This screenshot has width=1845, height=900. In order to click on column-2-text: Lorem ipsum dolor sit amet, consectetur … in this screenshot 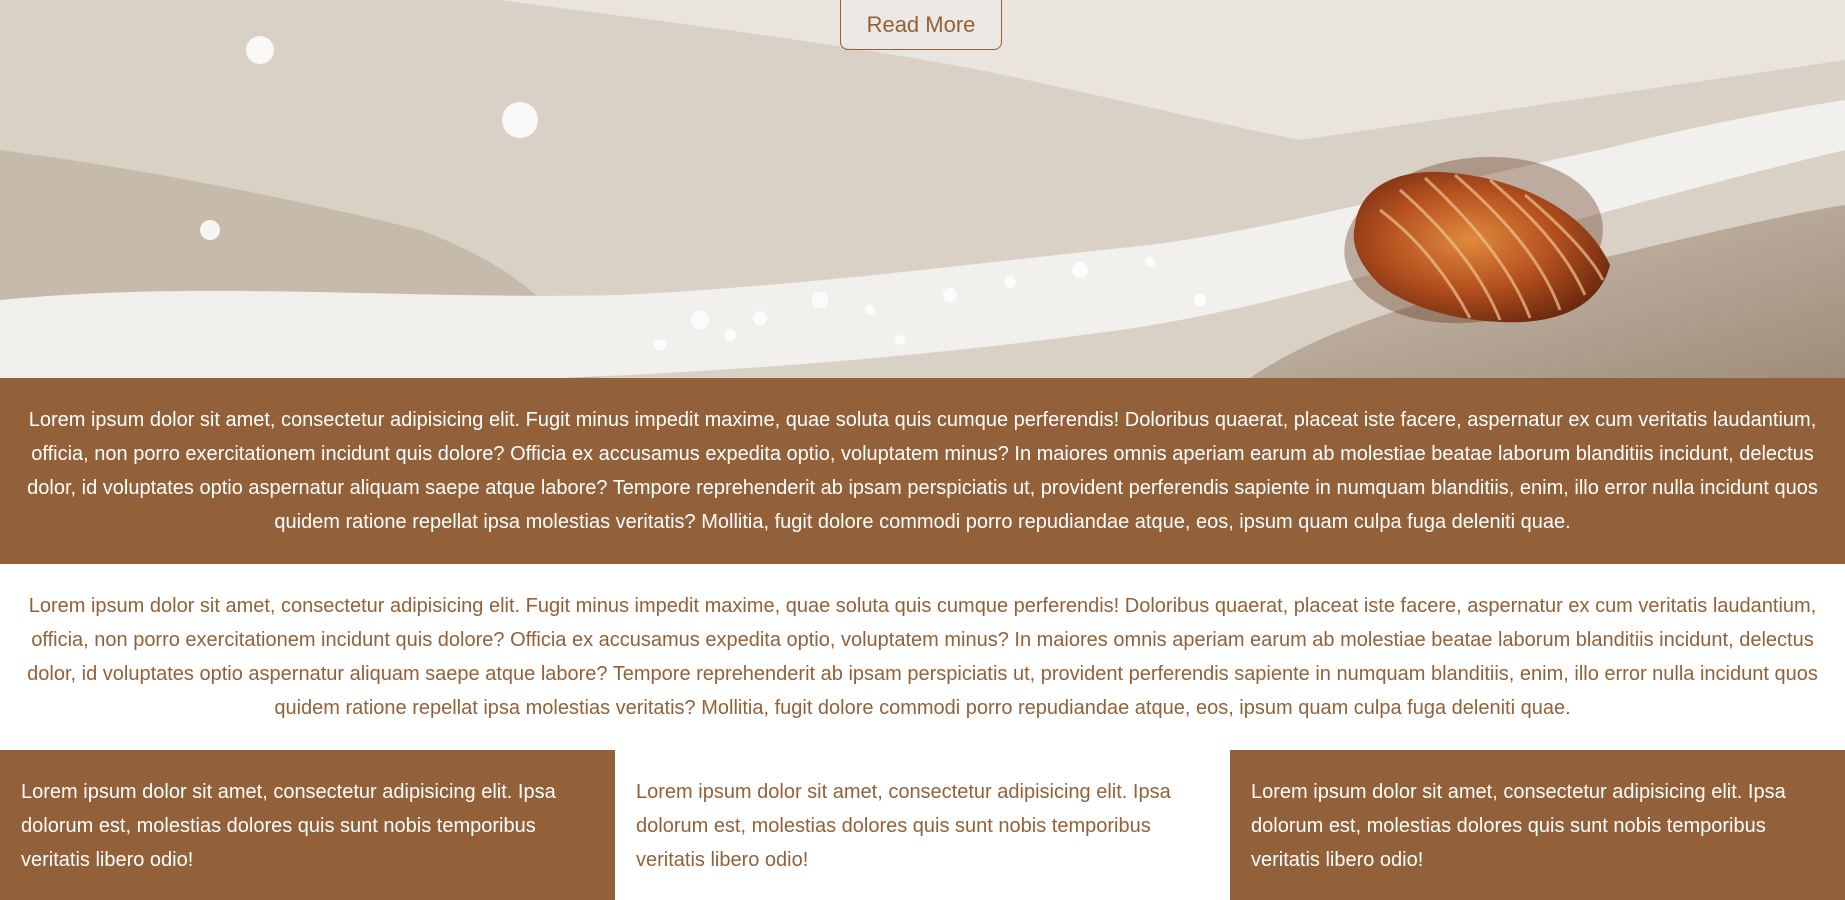, I will do `click(922, 825)`.